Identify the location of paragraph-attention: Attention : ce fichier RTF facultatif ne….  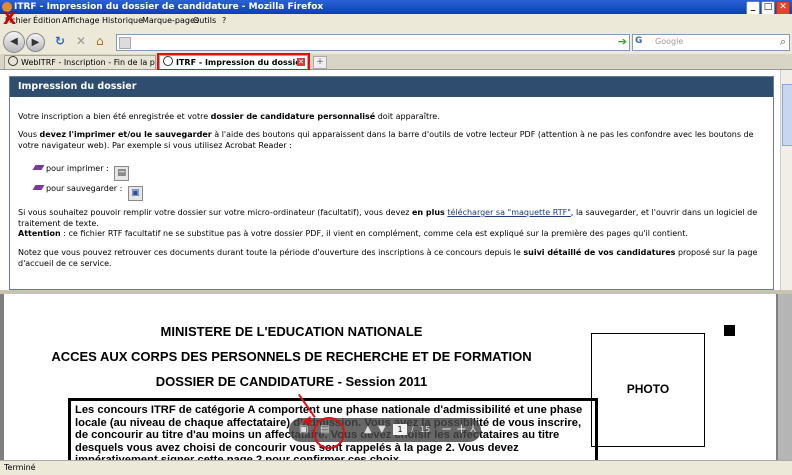
(353, 233).